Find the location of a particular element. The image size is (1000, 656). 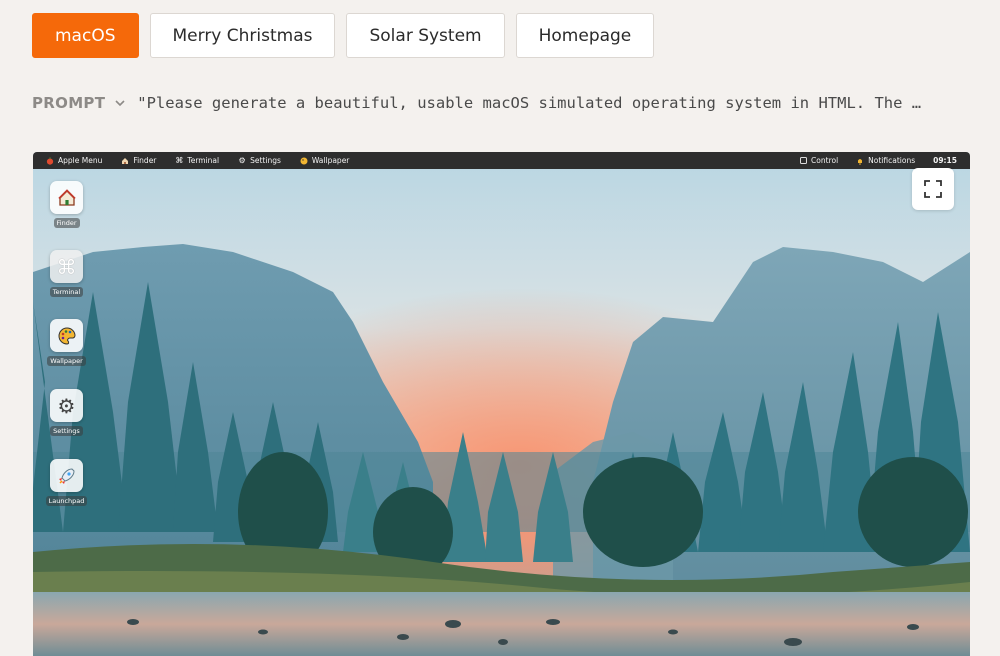

desktop-icon-wallpaper: Wallpaper is located at coordinates (66, 342).